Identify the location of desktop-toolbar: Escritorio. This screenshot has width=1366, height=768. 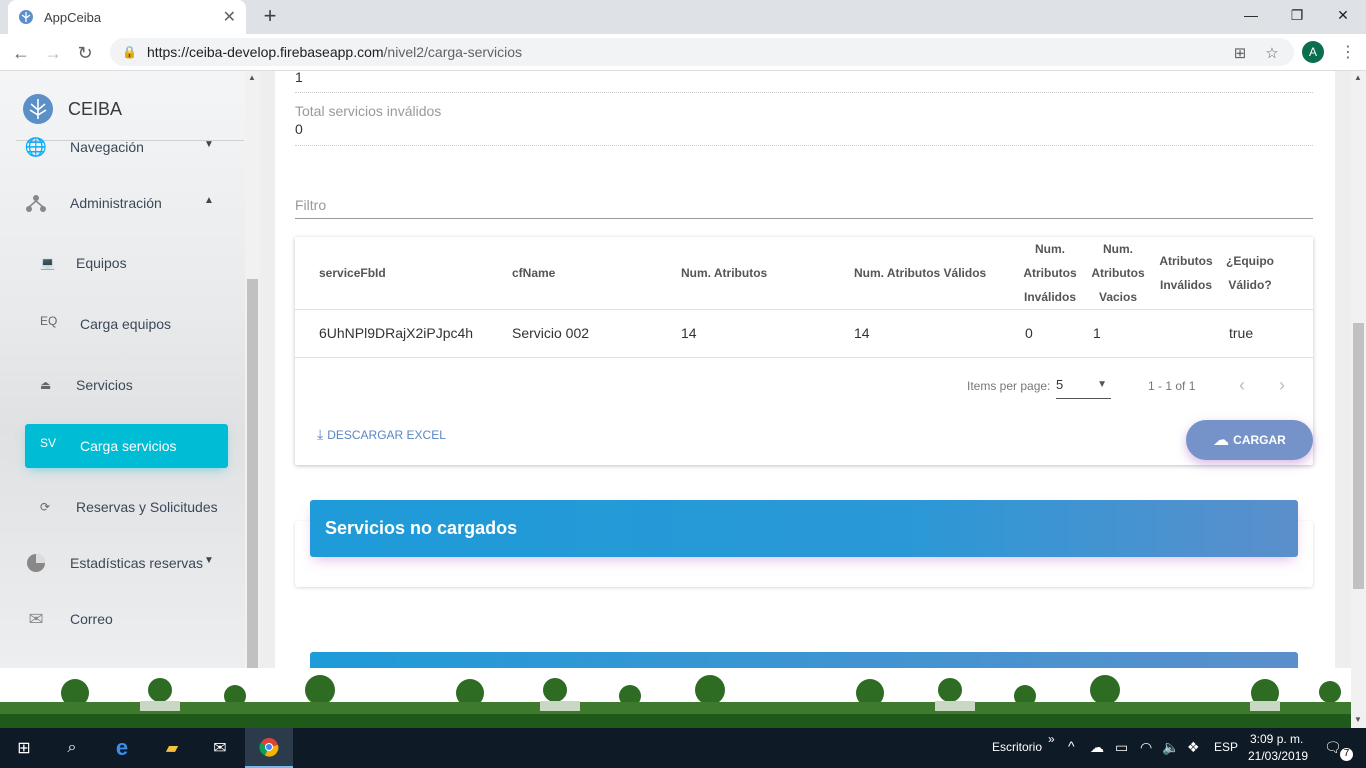
(1017, 747).